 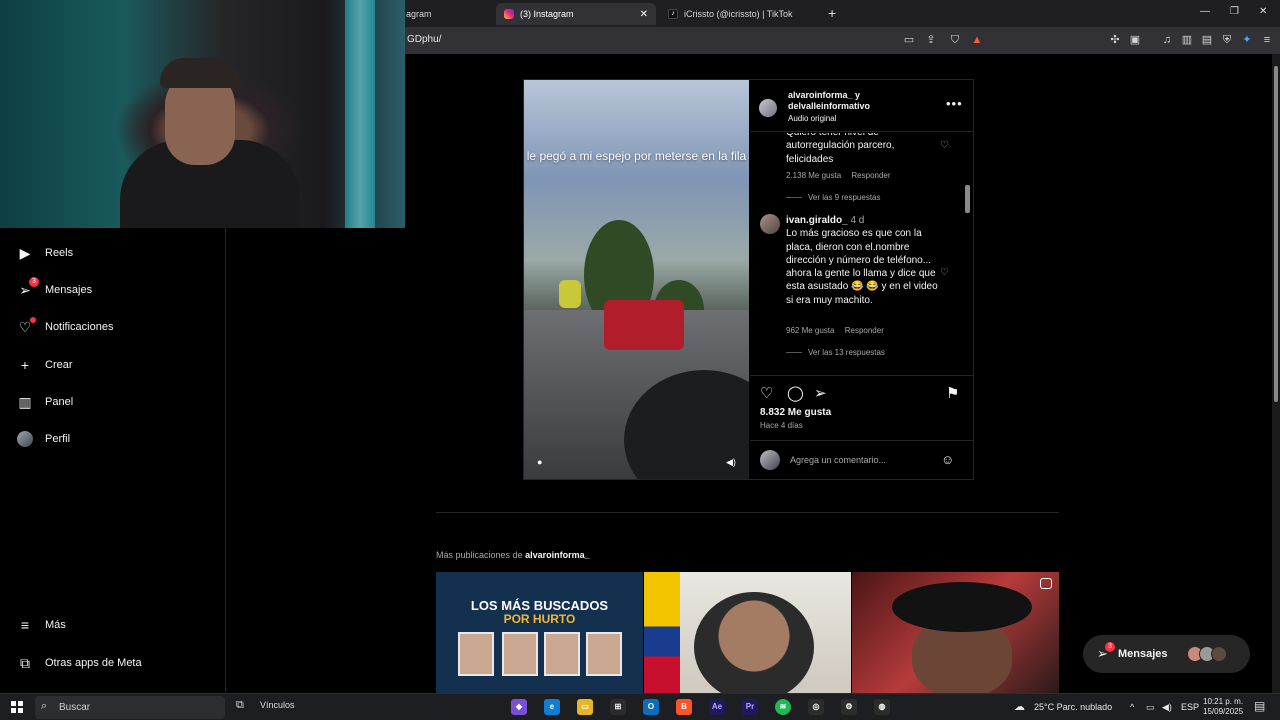 I want to click on weather-text: 25°C Parc. nublado, so click(x=1073, y=707).